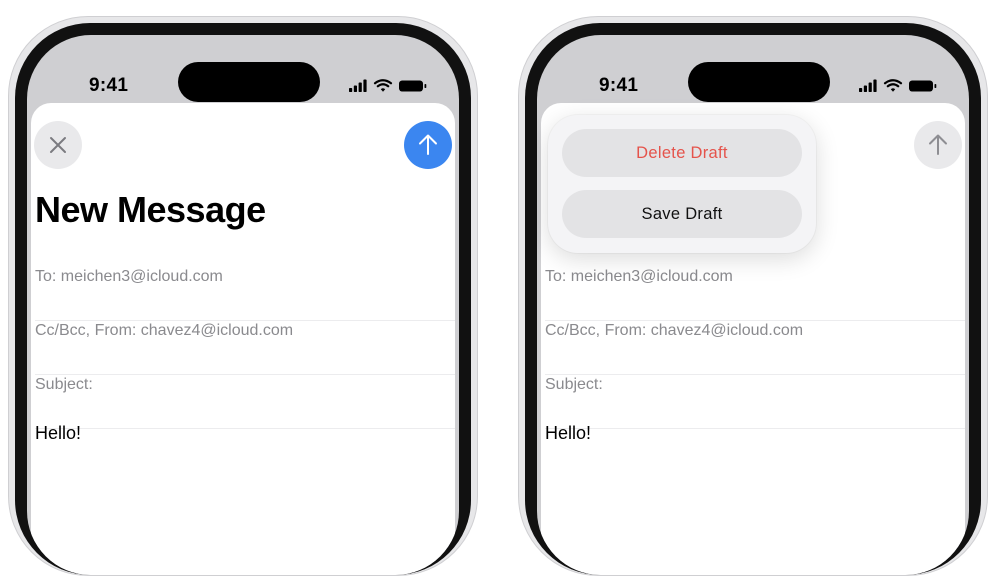 The width and height of the screenshot is (1002, 576). I want to click on save-draft-button: Save Draft, so click(682, 214).